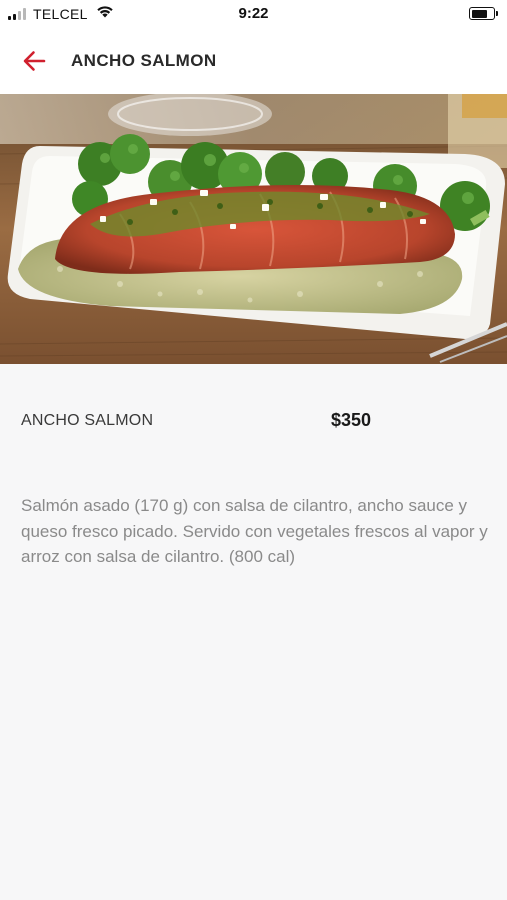  What do you see at coordinates (479, 13) in the screenshot?
I see `battery-level` at bounding box center [479, 13].